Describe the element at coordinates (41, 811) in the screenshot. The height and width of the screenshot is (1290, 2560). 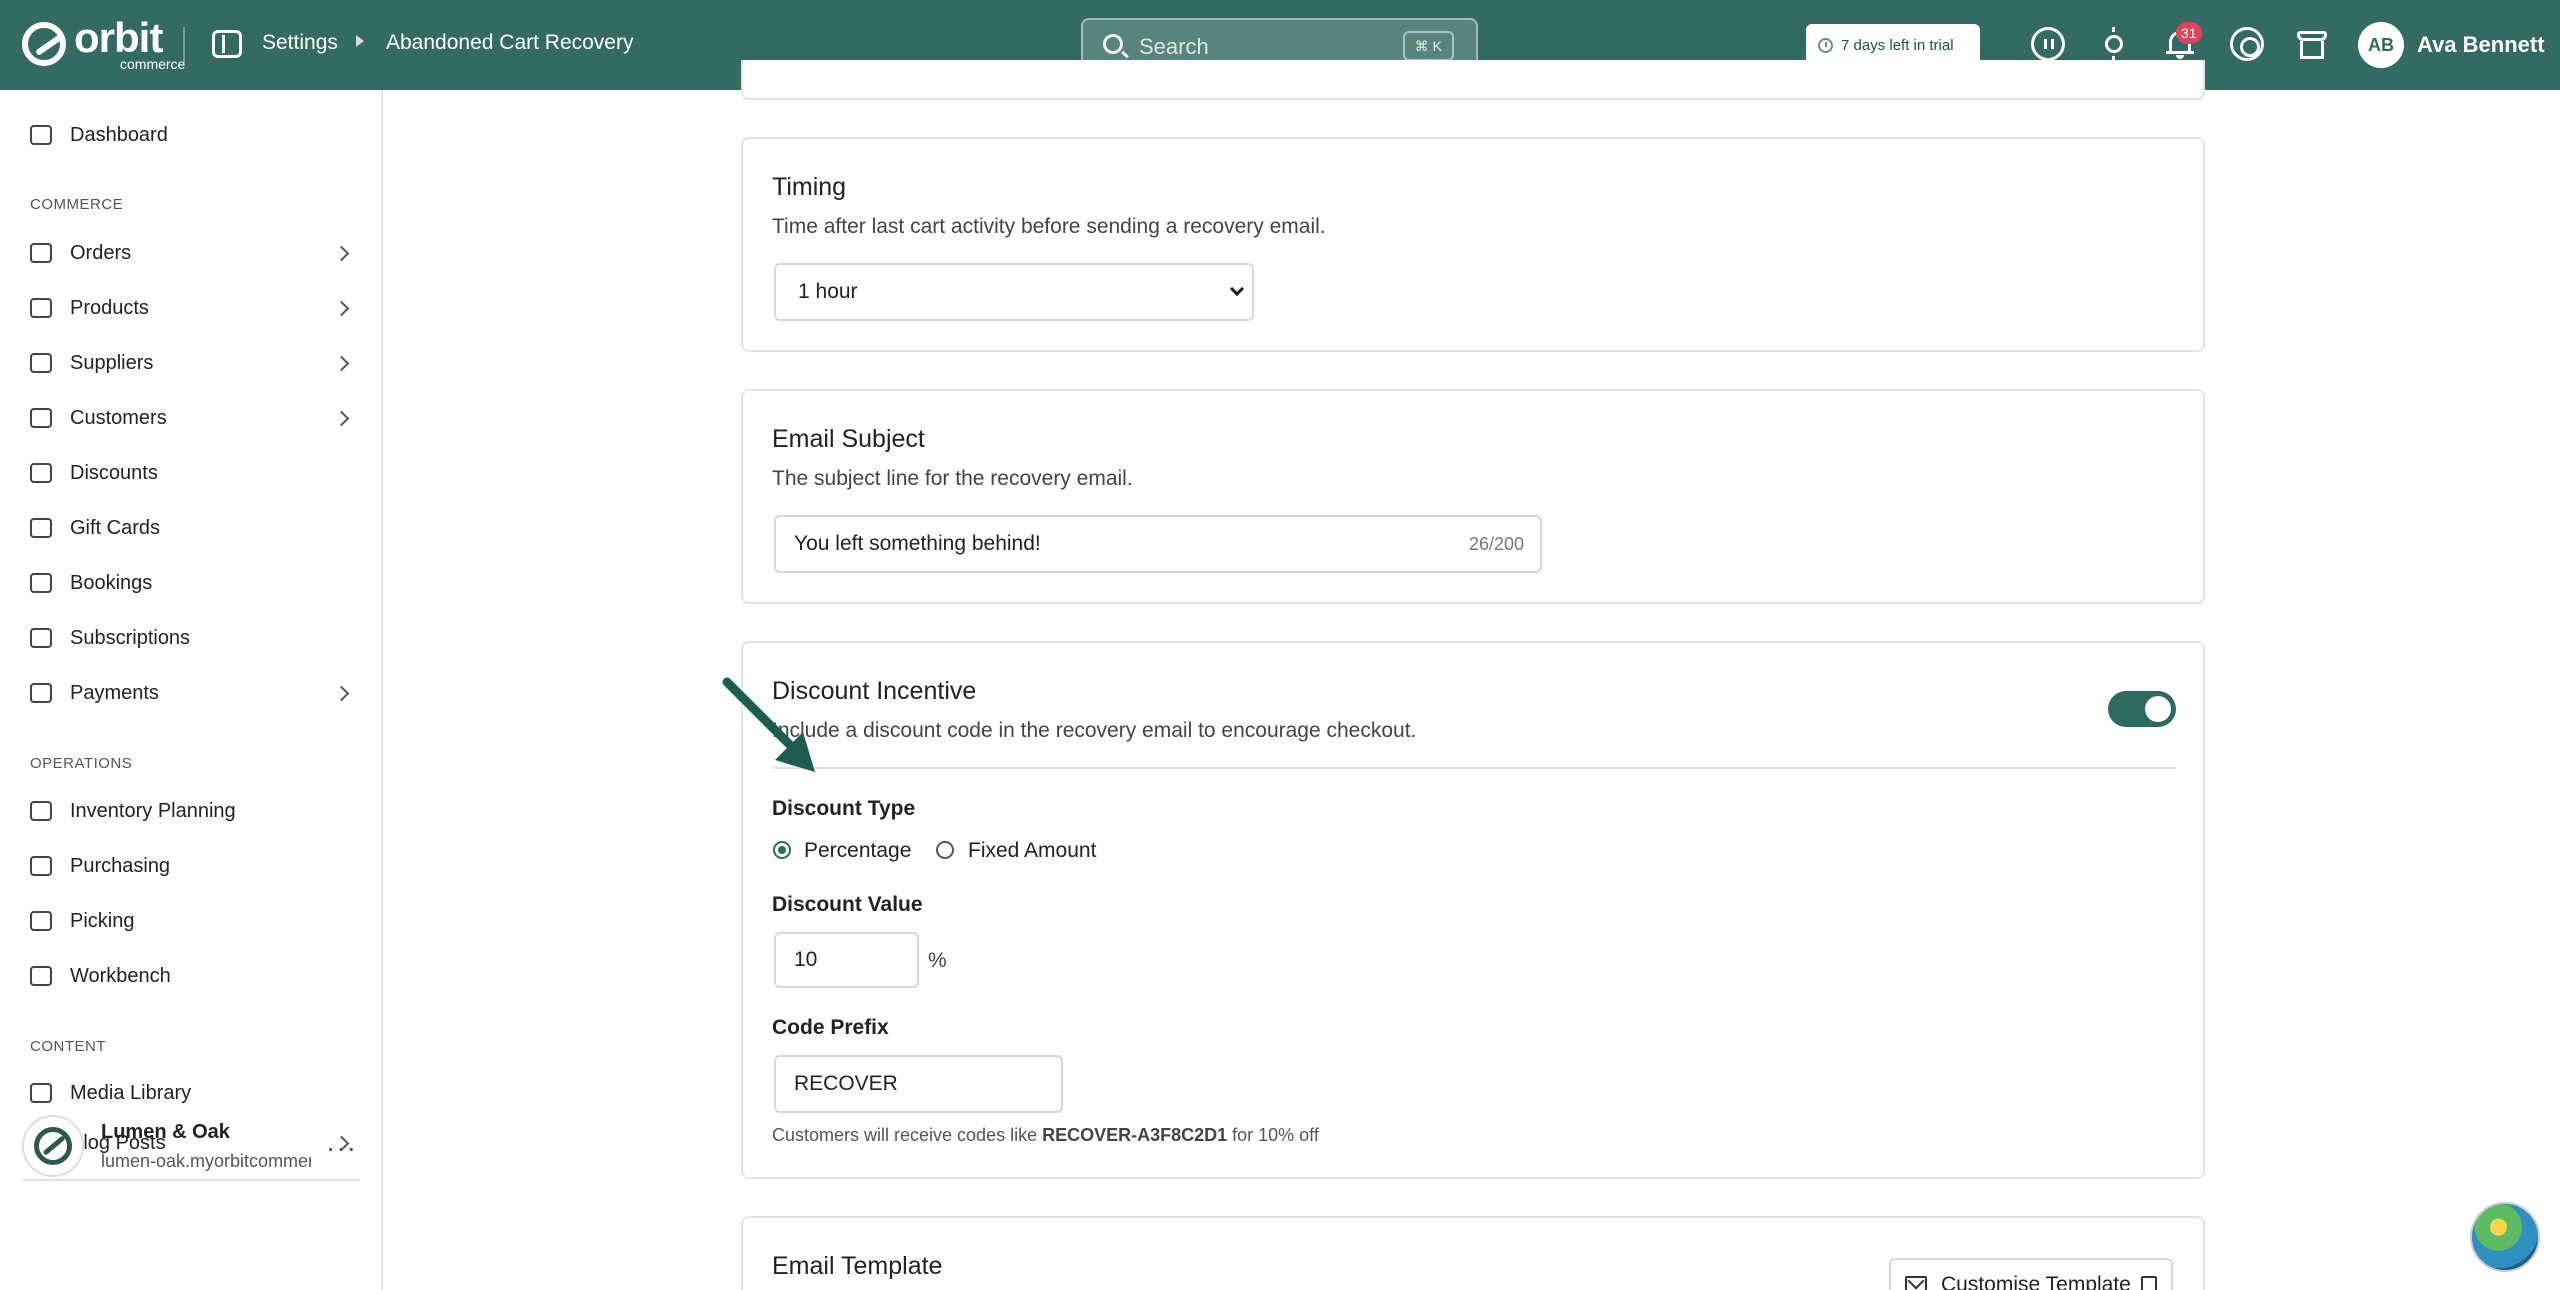
I see `clipboard-icon` at that location.